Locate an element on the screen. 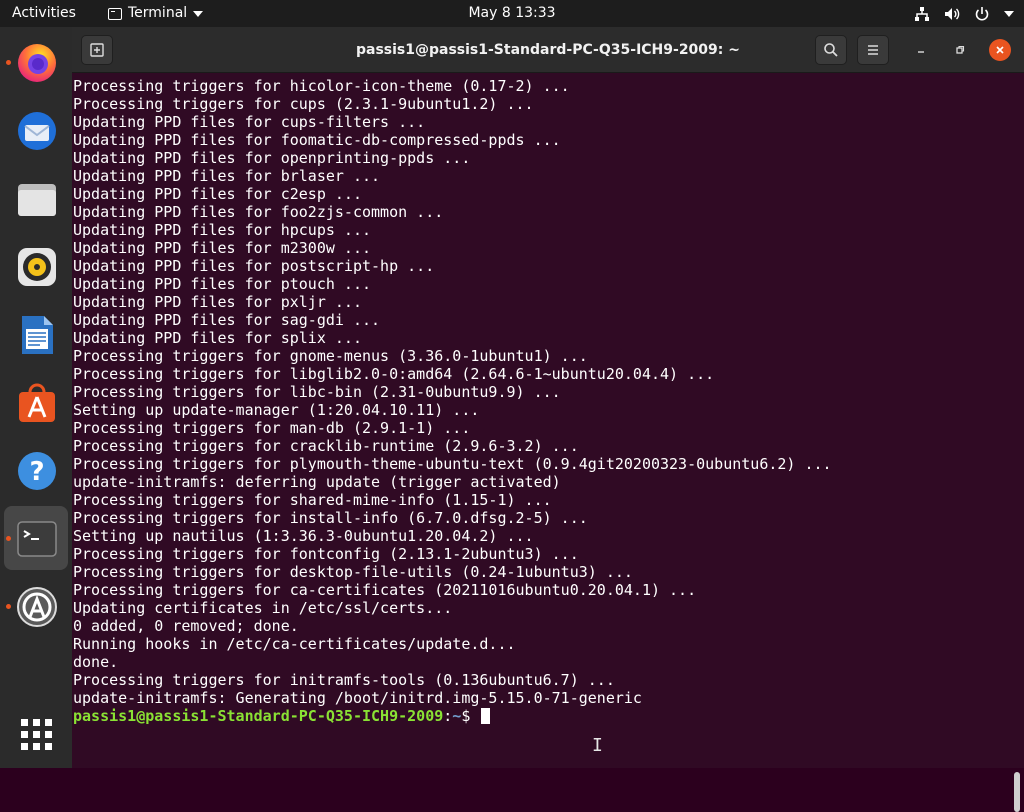 This screenshot has width=1024, height=812. system-status-menu is located at coordinates (964, 13).